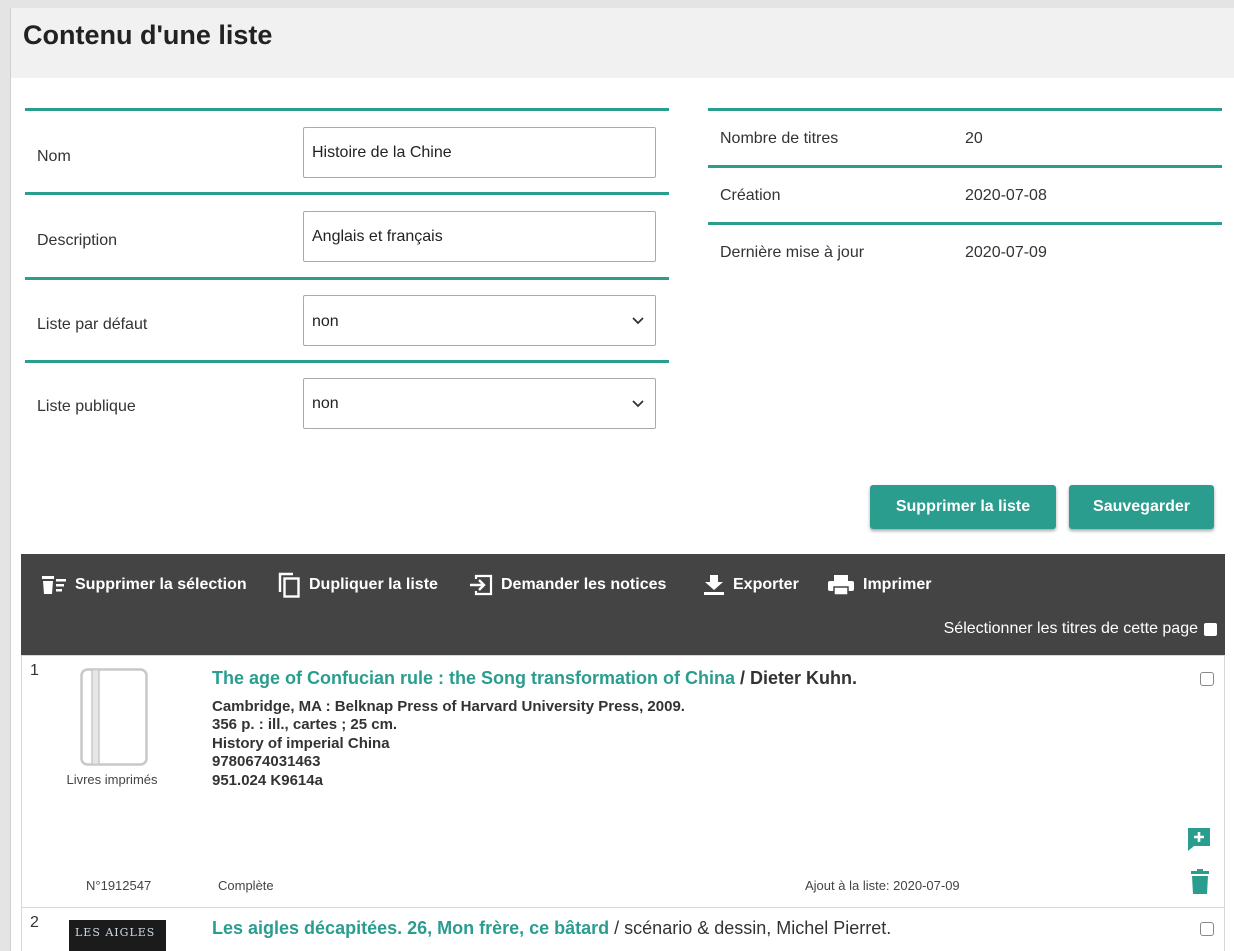 The height and width of the screenshot is (951, 1234). I want to click on description-row: Description Anglais et français, so click(347, 234).